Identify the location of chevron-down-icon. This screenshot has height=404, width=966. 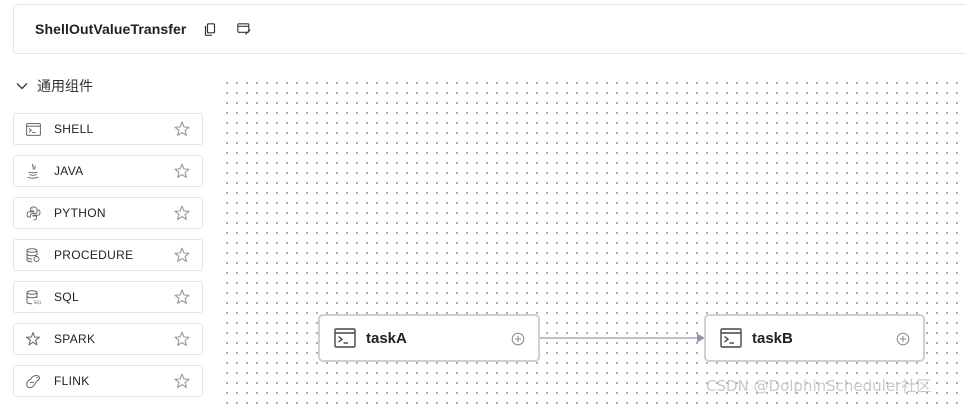
(22, 86).